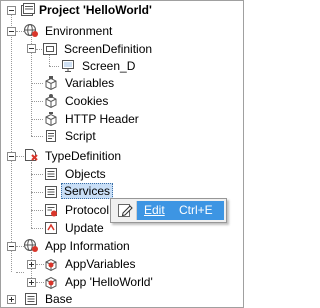 The width and height of the screenshot is (320, 308). What do you see at coordinates (51, 101) in the screenshot?
I see `cookies-icon` at bounding box center [51, 101].